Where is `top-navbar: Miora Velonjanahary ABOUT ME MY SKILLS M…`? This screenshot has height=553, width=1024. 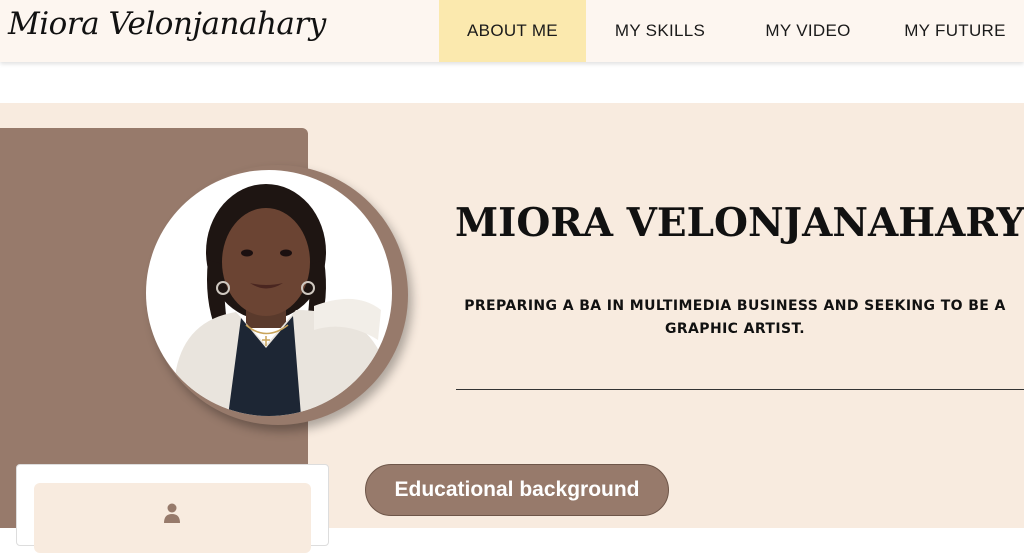 top-navbar: Miora Velonjanahary ABOUT ME MY SKILLS M… is located at coordinates (512, 31).